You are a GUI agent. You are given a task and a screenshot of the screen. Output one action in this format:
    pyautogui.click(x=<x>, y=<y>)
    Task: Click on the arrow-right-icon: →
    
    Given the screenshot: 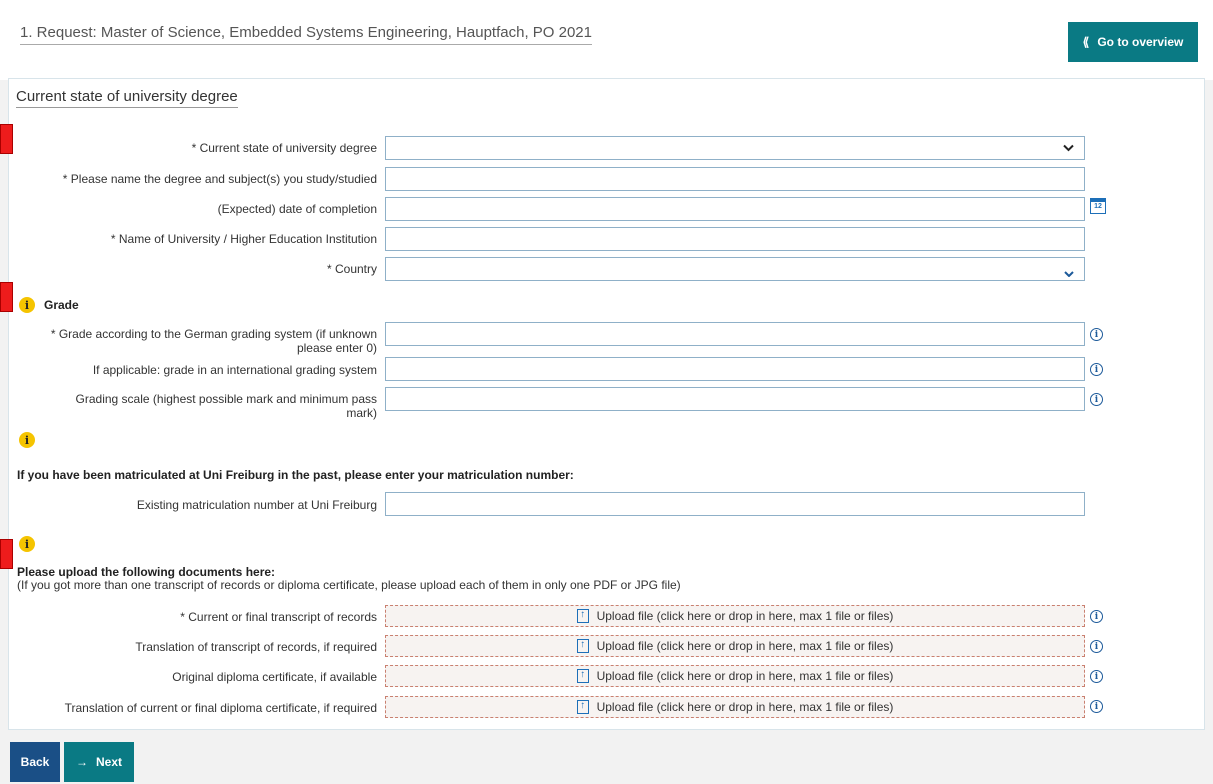 What is the action you would take?
    pyautogui.click(x=81, y=762)
    